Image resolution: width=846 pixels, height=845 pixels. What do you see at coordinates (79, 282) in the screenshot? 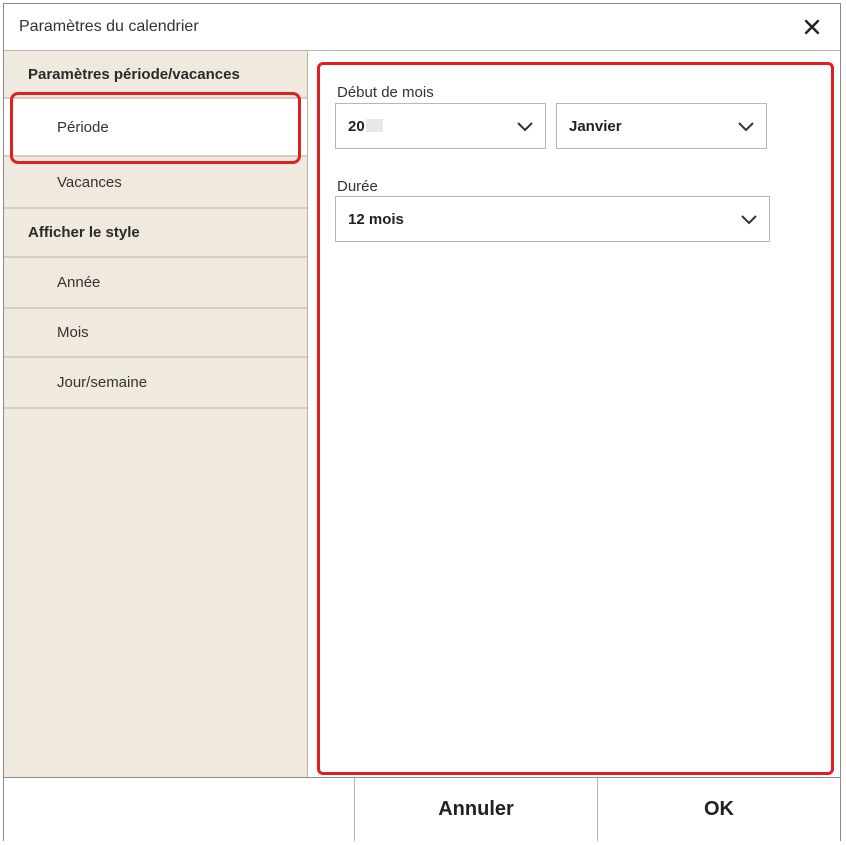
I see `sidebar-item-label: Année` at bounding box center [79, 282].